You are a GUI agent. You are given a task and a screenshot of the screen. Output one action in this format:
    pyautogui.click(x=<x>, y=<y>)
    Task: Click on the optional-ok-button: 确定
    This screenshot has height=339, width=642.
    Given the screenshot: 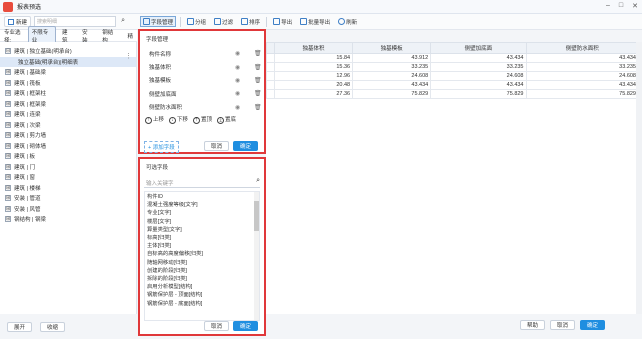 What is the action you would take?
    pyautogui.click(x=245, y=326)
    